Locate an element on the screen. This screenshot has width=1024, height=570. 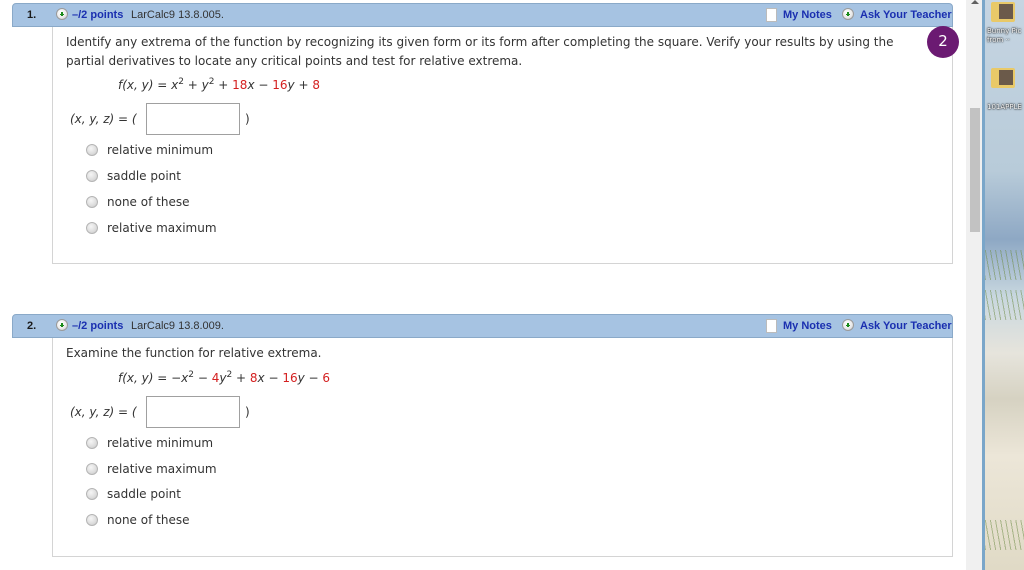
scroll-up-arrow-icon is located at coordinates (975, 2).